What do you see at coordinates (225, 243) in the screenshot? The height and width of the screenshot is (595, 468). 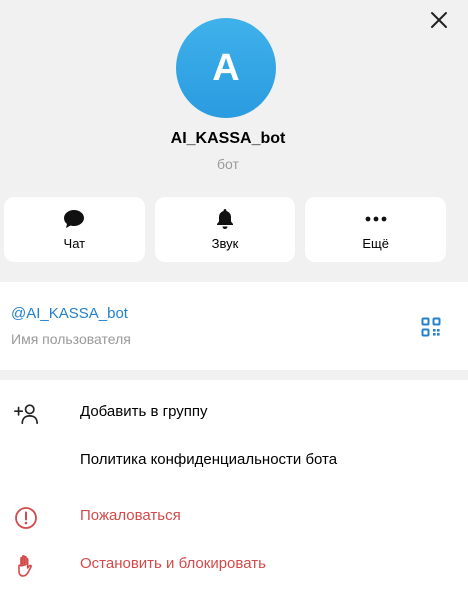 I see `sound-button-label: Звук` at bounding box center [225, 243].